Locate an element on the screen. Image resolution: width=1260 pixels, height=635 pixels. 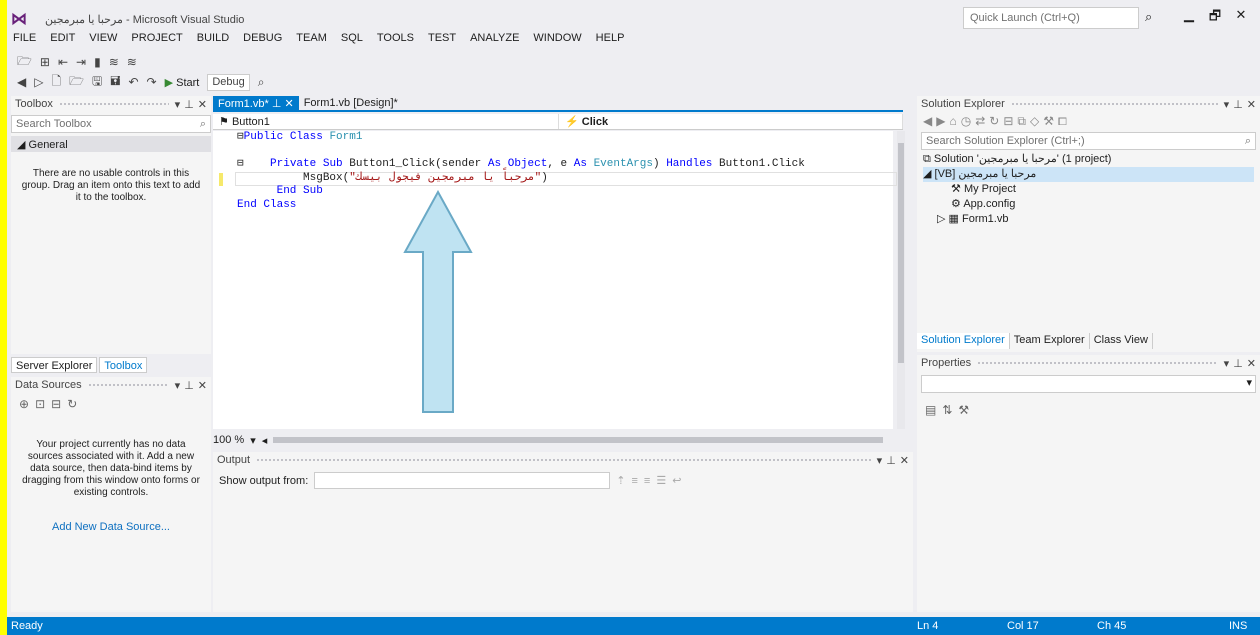
indent-icon: ⇥ is located at coordinates (81, 62).